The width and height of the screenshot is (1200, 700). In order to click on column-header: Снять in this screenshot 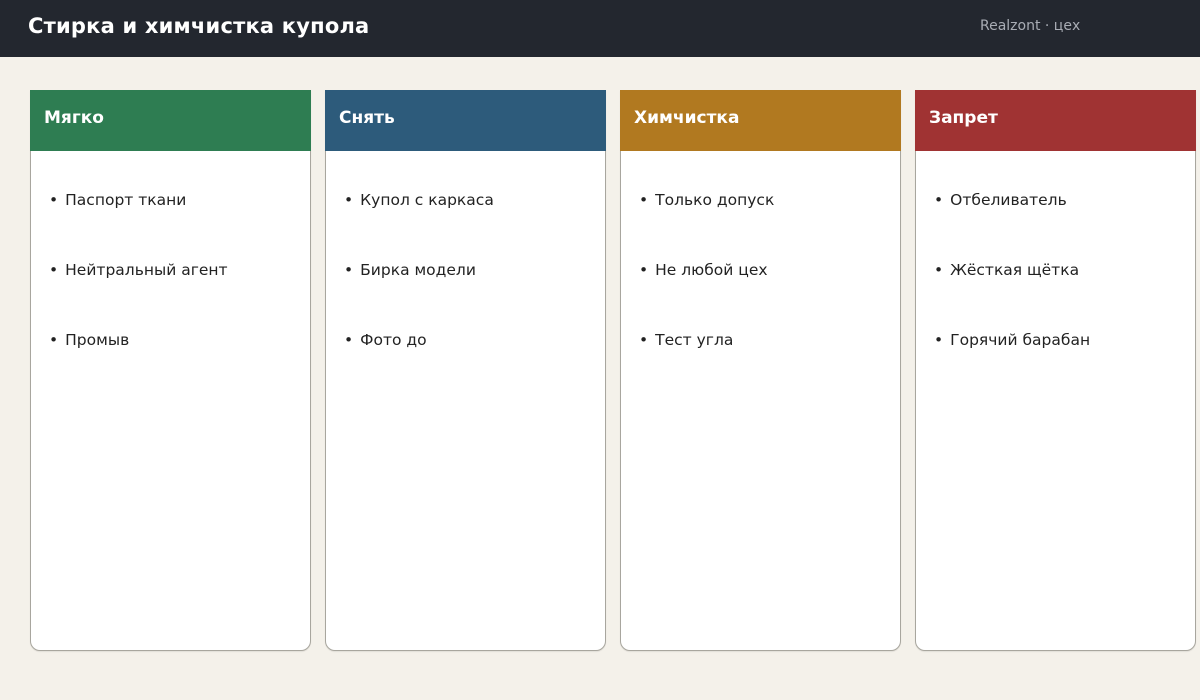, I will do `click(465, 120)`.